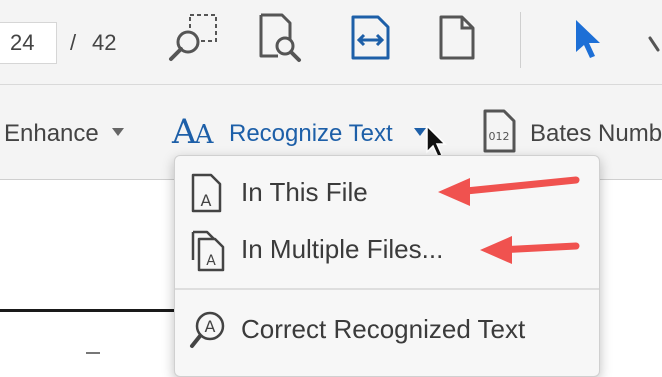 This screenshot has width=662, height=377. Describe the element at coordinates (371, 38) in the screenshot. I see `fit-width-icon` at that location.